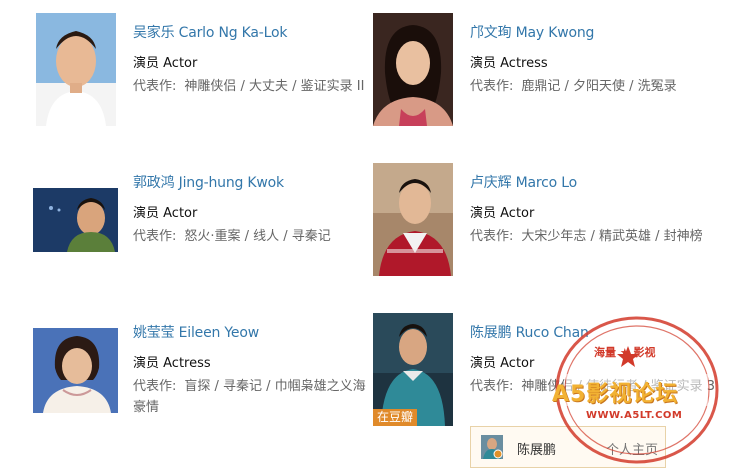  I want to click on works-list: 怒火·重案 / 线人 / 寻秦记, so click(257, 236).